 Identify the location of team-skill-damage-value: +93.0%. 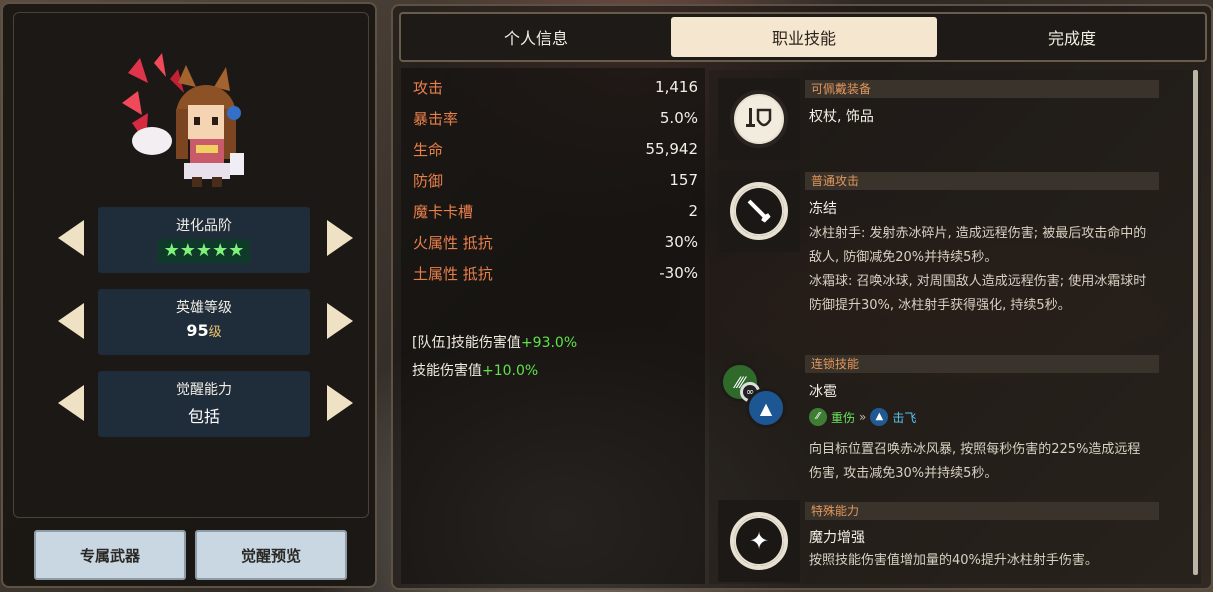
(549, 343).